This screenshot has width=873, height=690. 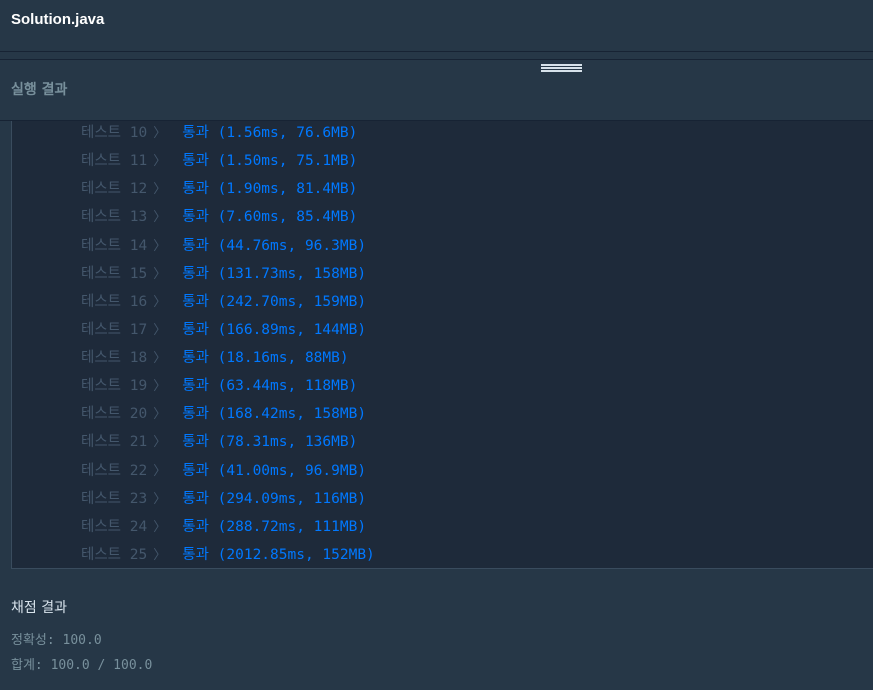 What do you see at coordinates (114, 358) in the screenshot?
I see `test-label: 테스트 18` at bounding box center [114, 358].